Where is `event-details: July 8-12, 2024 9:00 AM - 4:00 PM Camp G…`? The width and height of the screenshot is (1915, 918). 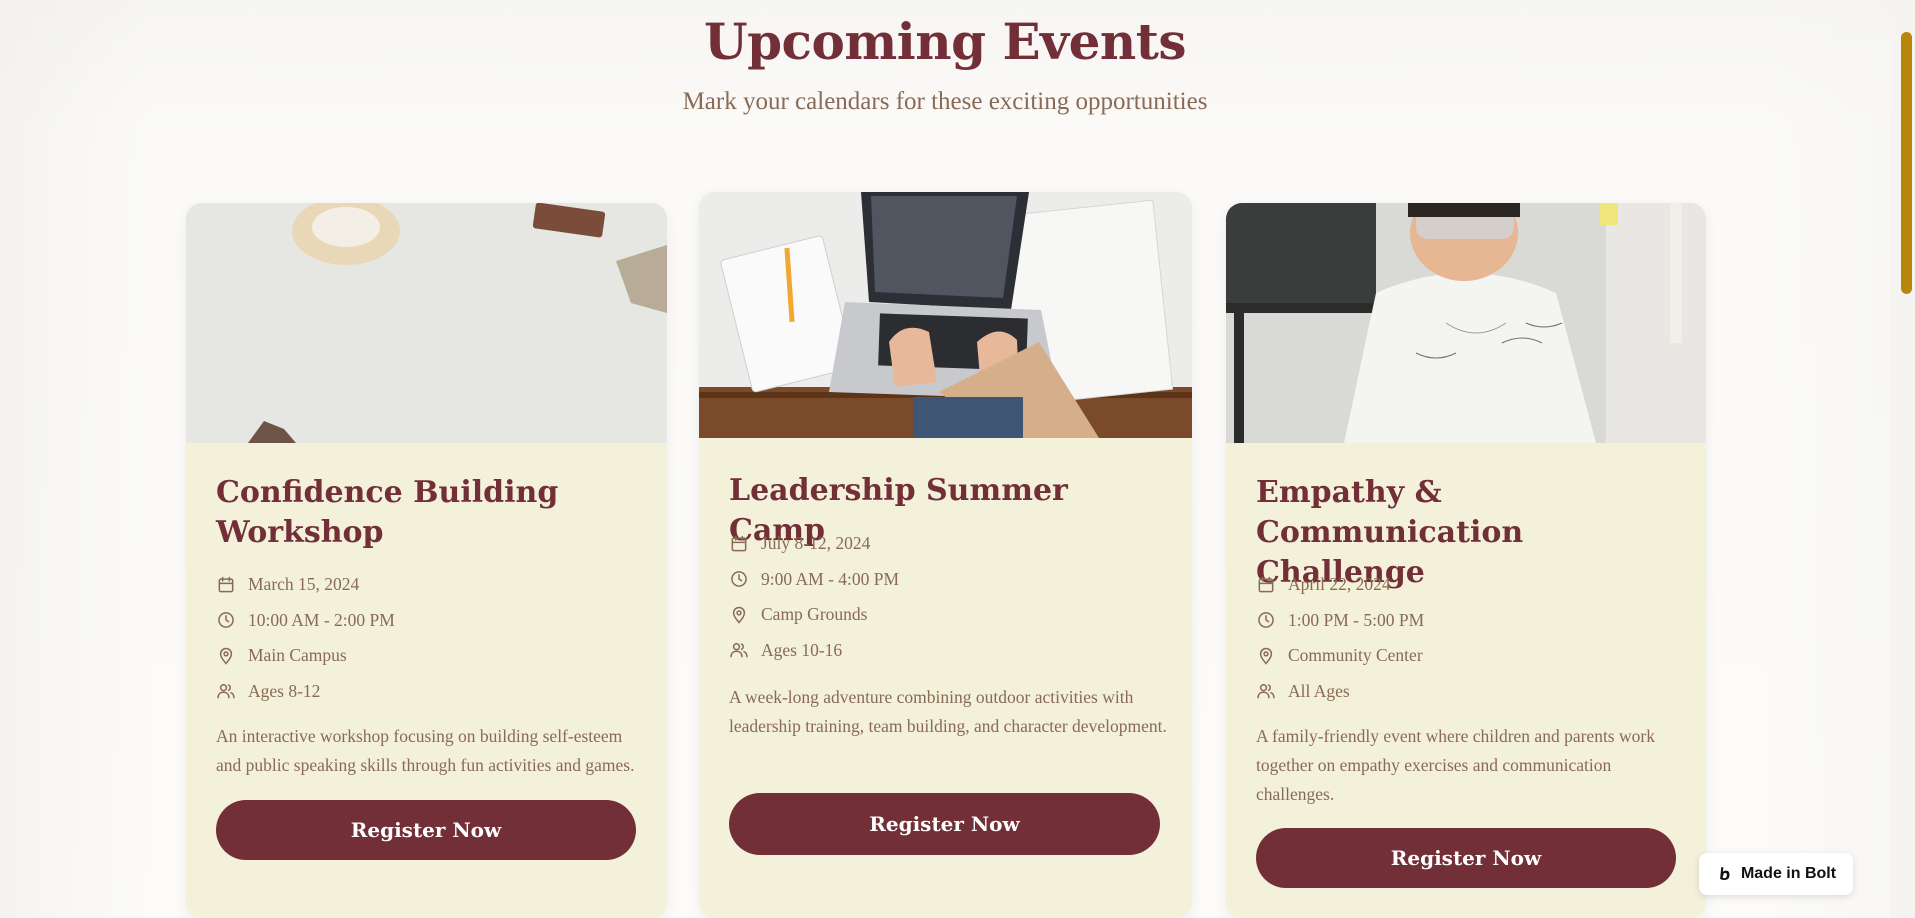 event-details: July 8-12, 2024 9:00 AM - 4:00 PM Camp G… is located at coordinates (948, 597).